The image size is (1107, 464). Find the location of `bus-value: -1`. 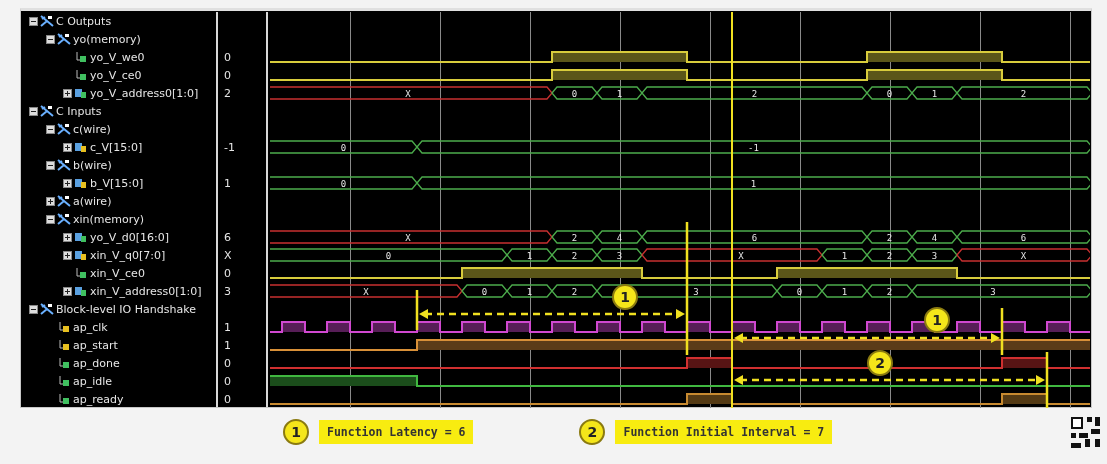

bus-value: -1 is located at coordinates (753, 147).